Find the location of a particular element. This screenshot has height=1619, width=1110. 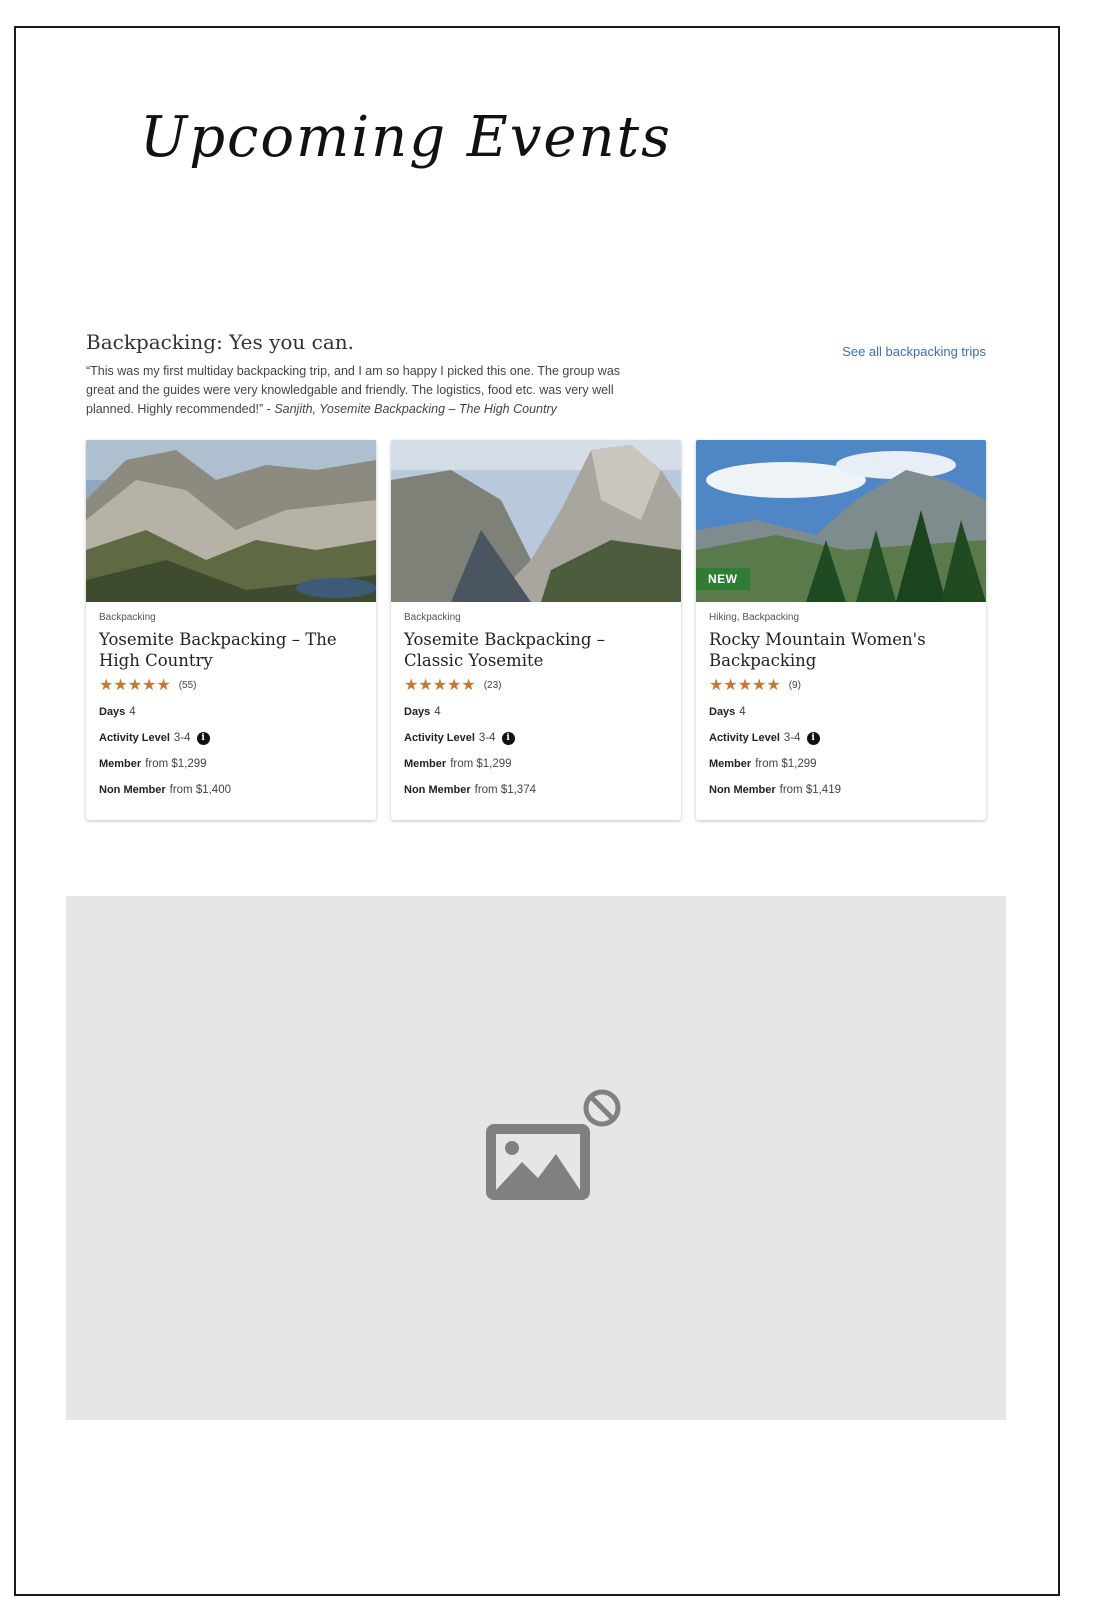

non-member-price: Non Member from $1,374 is located at coordinates (470, 790).